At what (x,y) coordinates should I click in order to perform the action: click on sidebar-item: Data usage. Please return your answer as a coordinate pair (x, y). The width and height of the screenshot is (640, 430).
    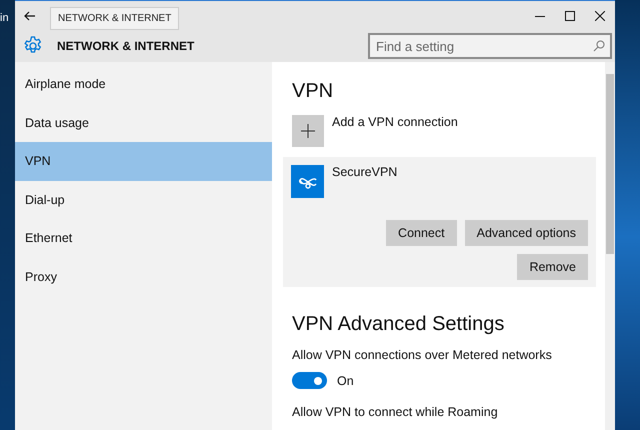
    Looking at the image, I should click on (143, 123).